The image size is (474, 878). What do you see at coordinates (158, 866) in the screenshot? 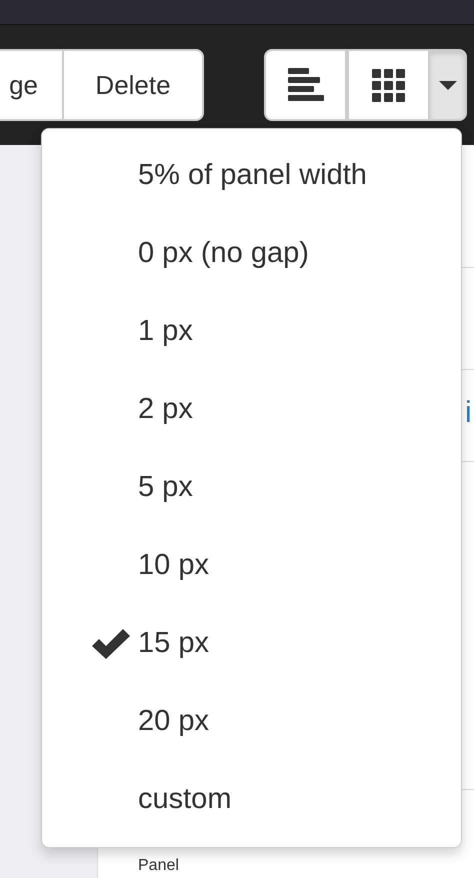
I see `panel-title: Panel` at bounding box center [158, 866].